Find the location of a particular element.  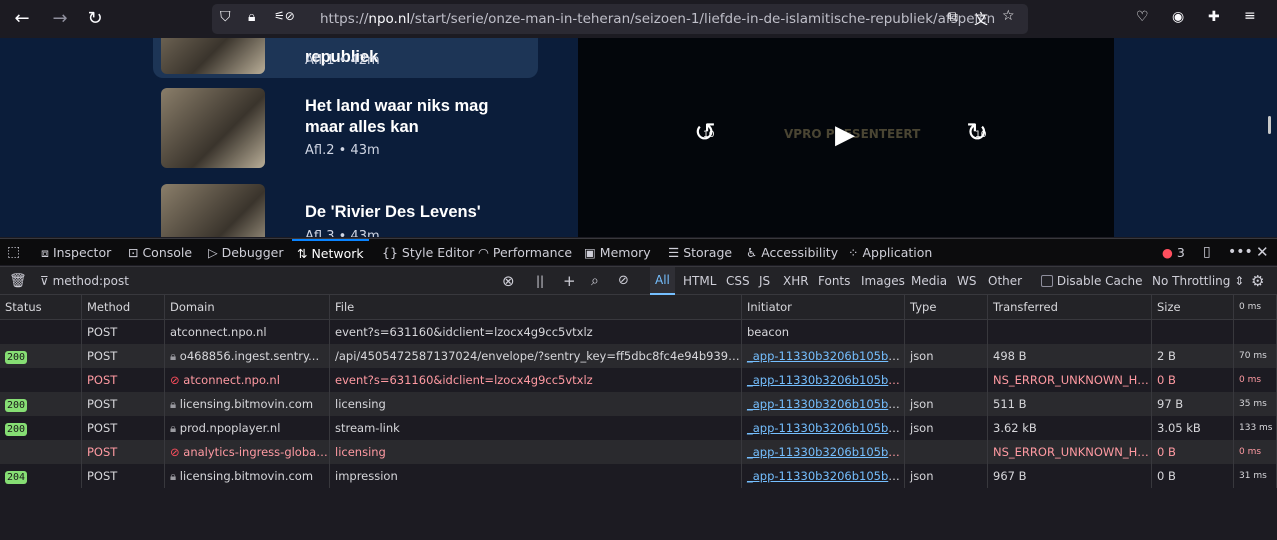

menu-icon: ≡ is located at coordinates (1250, 16).